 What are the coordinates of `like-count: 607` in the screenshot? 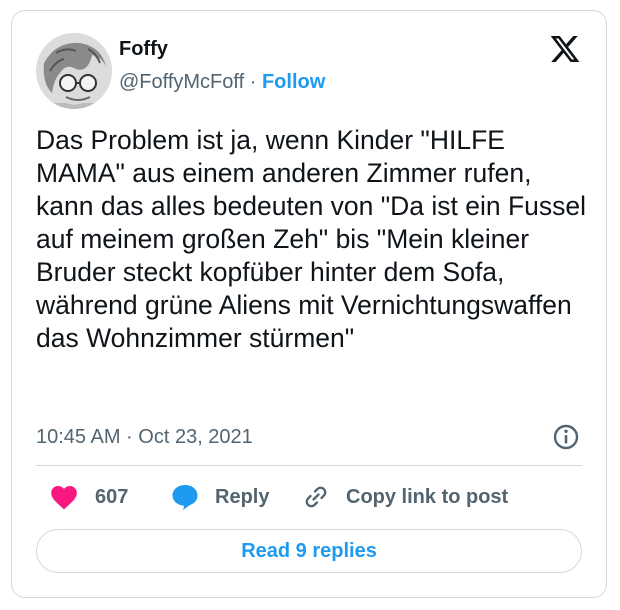 It's located at (112, 496).